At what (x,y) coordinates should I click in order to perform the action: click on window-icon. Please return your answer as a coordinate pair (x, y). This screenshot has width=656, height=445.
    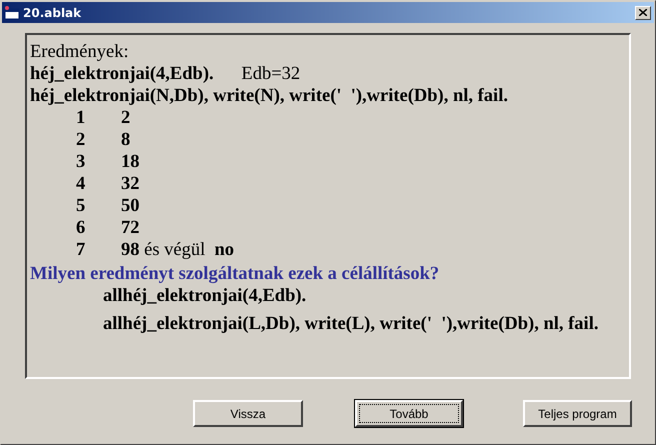
    Looking at the image, I should click on (12, 13).